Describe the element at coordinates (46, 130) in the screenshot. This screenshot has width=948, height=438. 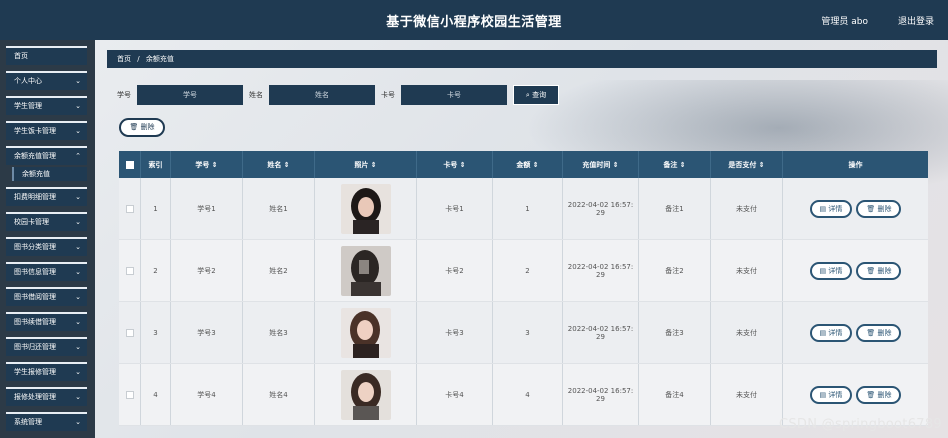
I see `sidebar-item-meal-card: 学生饭卡管理 ⌄` at that location.